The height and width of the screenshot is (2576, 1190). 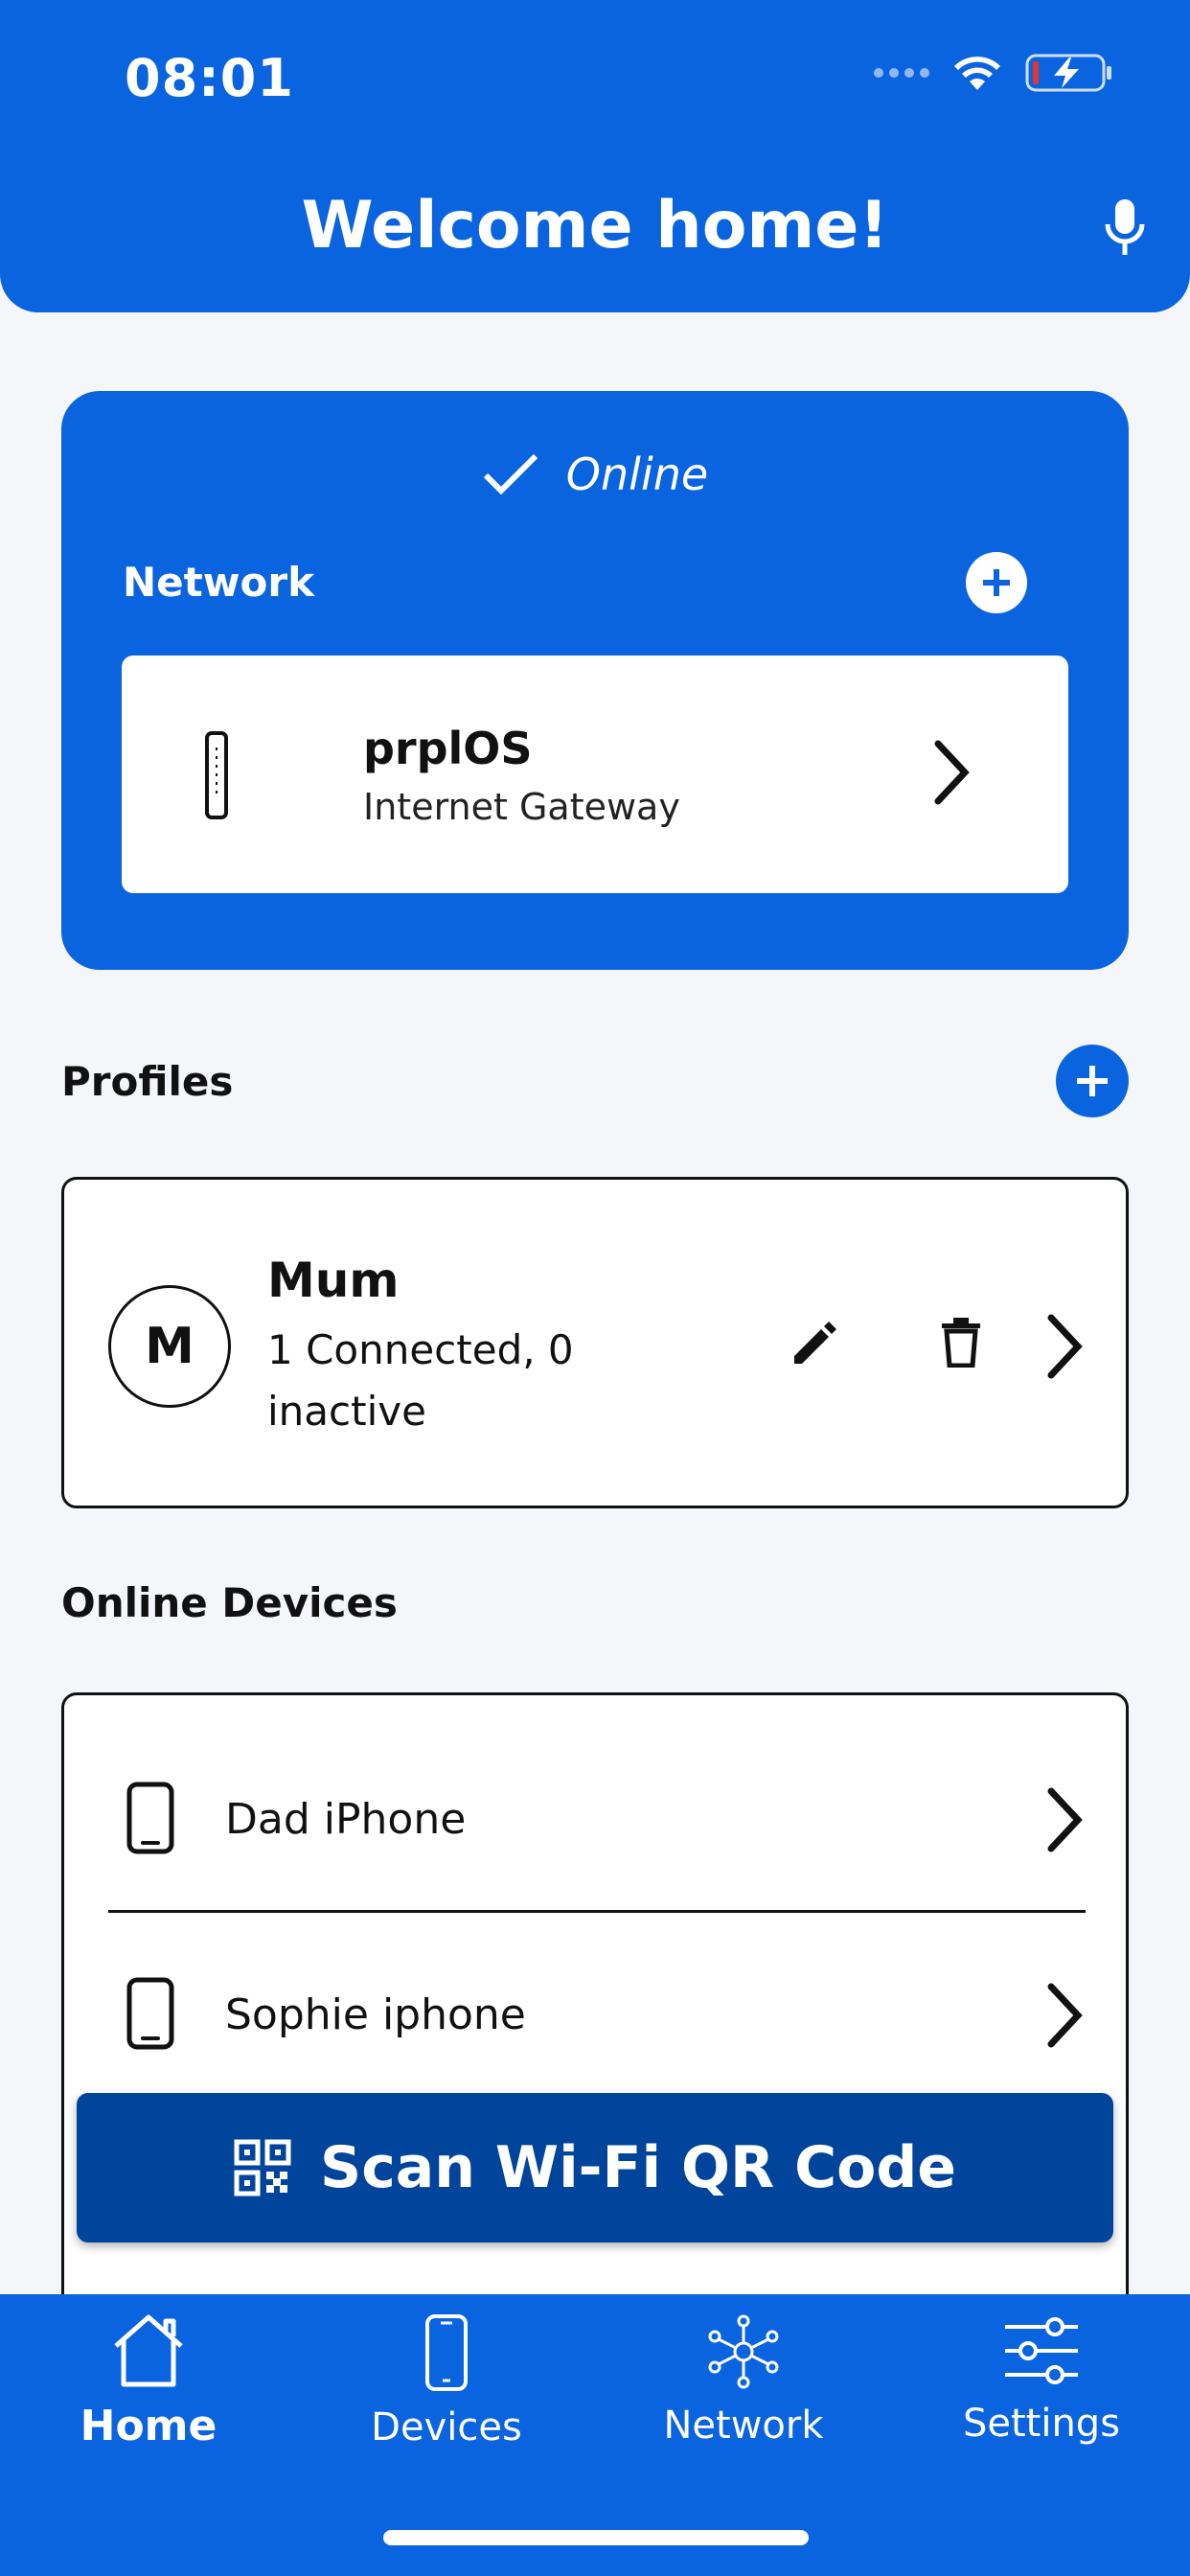 I want to click on profile-card: M Mum 1 Connected, 0 inactive, so click(x=595, y=1342).